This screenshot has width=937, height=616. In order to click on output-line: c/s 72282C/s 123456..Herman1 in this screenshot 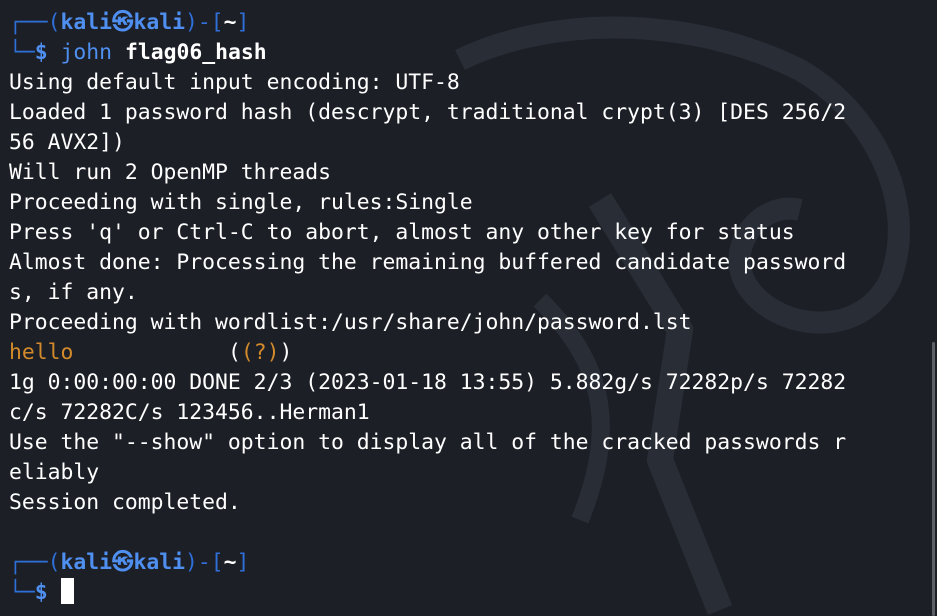, I will do `click(189, 412)`.